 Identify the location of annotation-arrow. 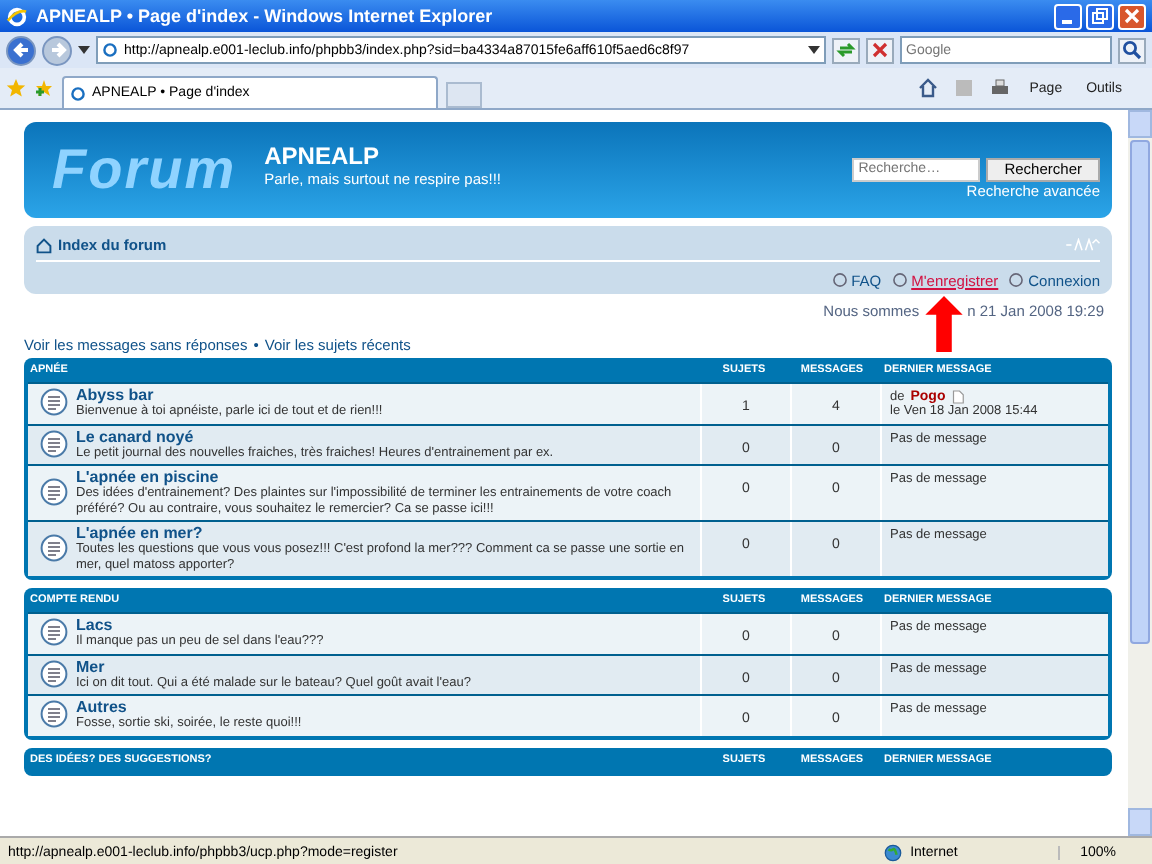
(943, 324).